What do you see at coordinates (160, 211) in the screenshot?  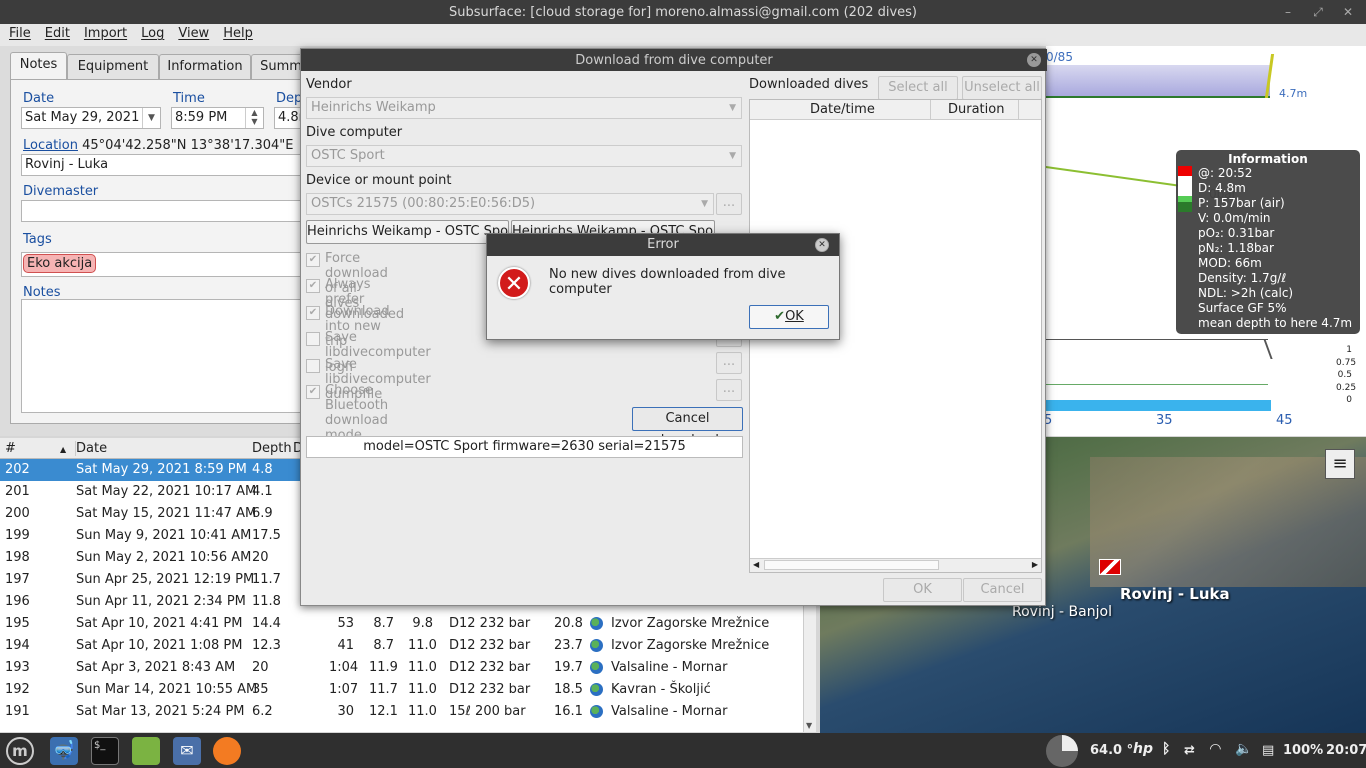 I see `divemaster-field` at bounding box center [160, 211].